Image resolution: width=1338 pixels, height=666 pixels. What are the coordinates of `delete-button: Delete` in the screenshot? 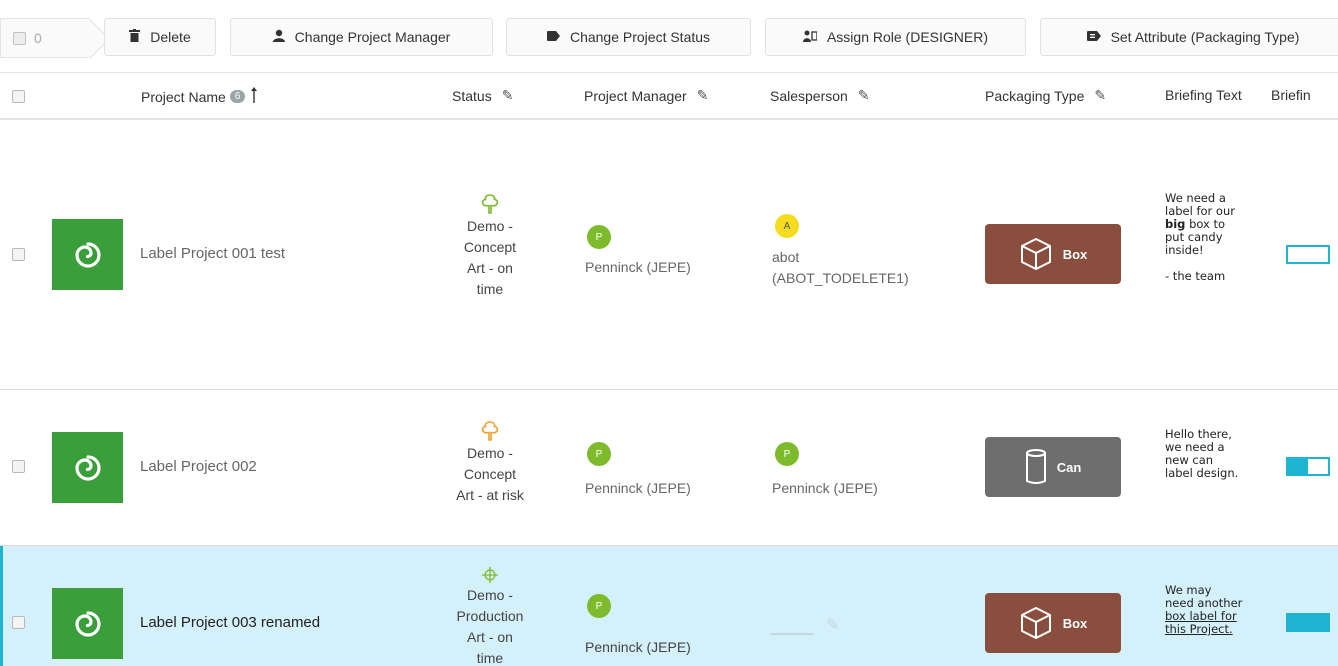 It's located at (160, 37).